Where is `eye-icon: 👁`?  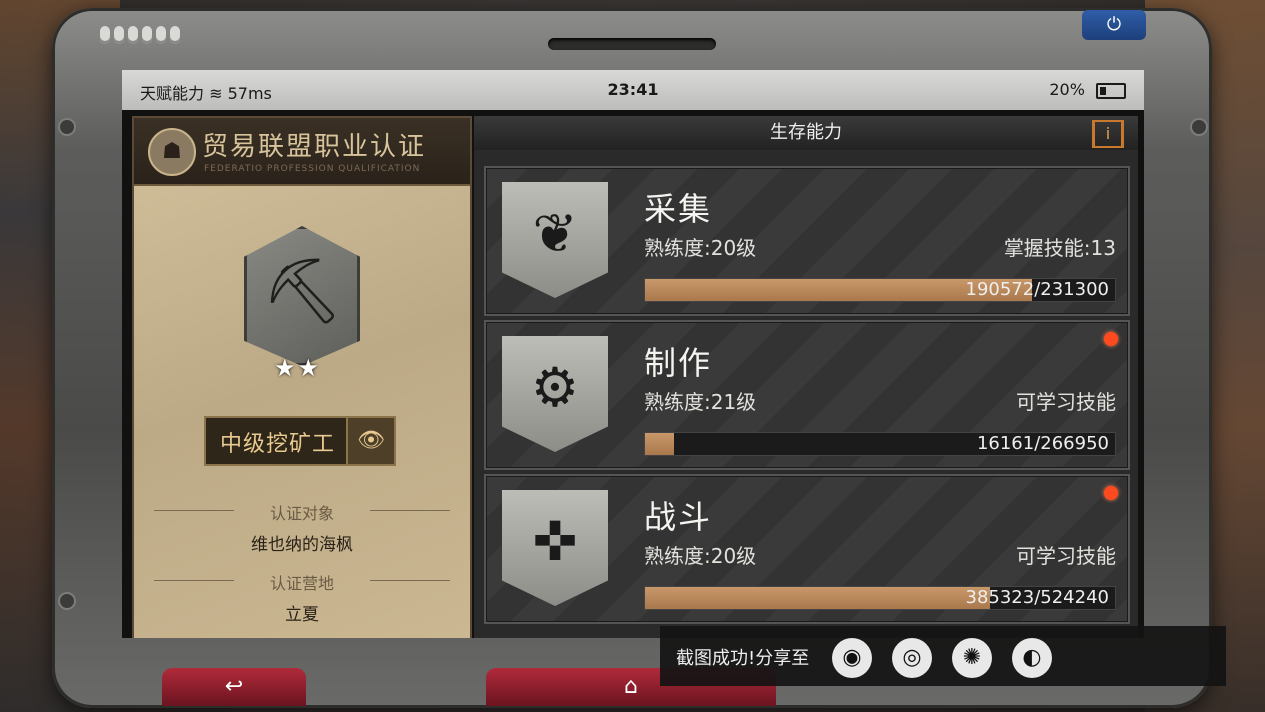
eye-icon: 👁 is located at coordinates (370, 441).